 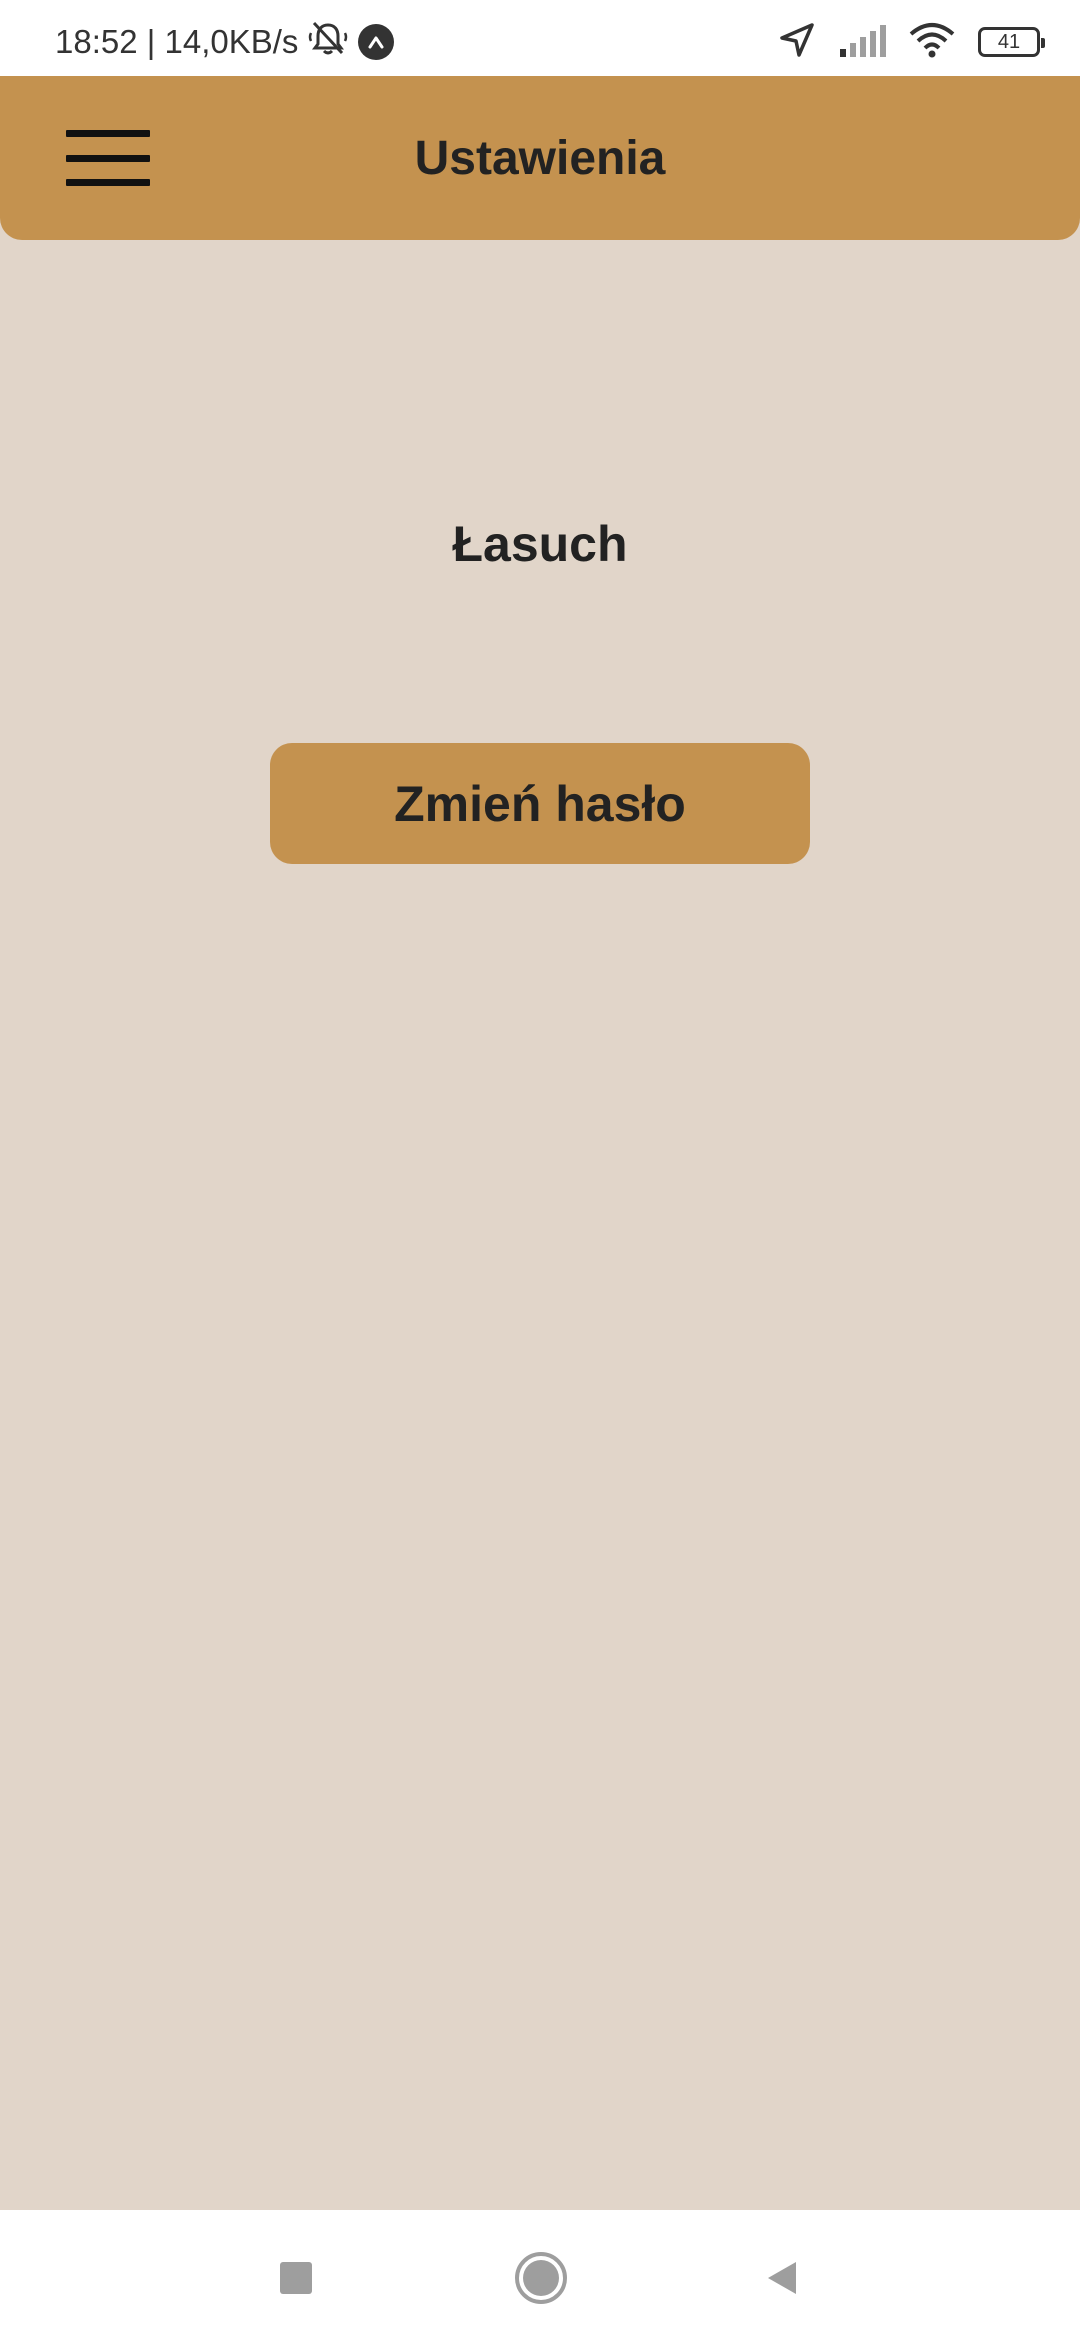 I want to click on home-circle-icon, so click(x=541, y=2278).